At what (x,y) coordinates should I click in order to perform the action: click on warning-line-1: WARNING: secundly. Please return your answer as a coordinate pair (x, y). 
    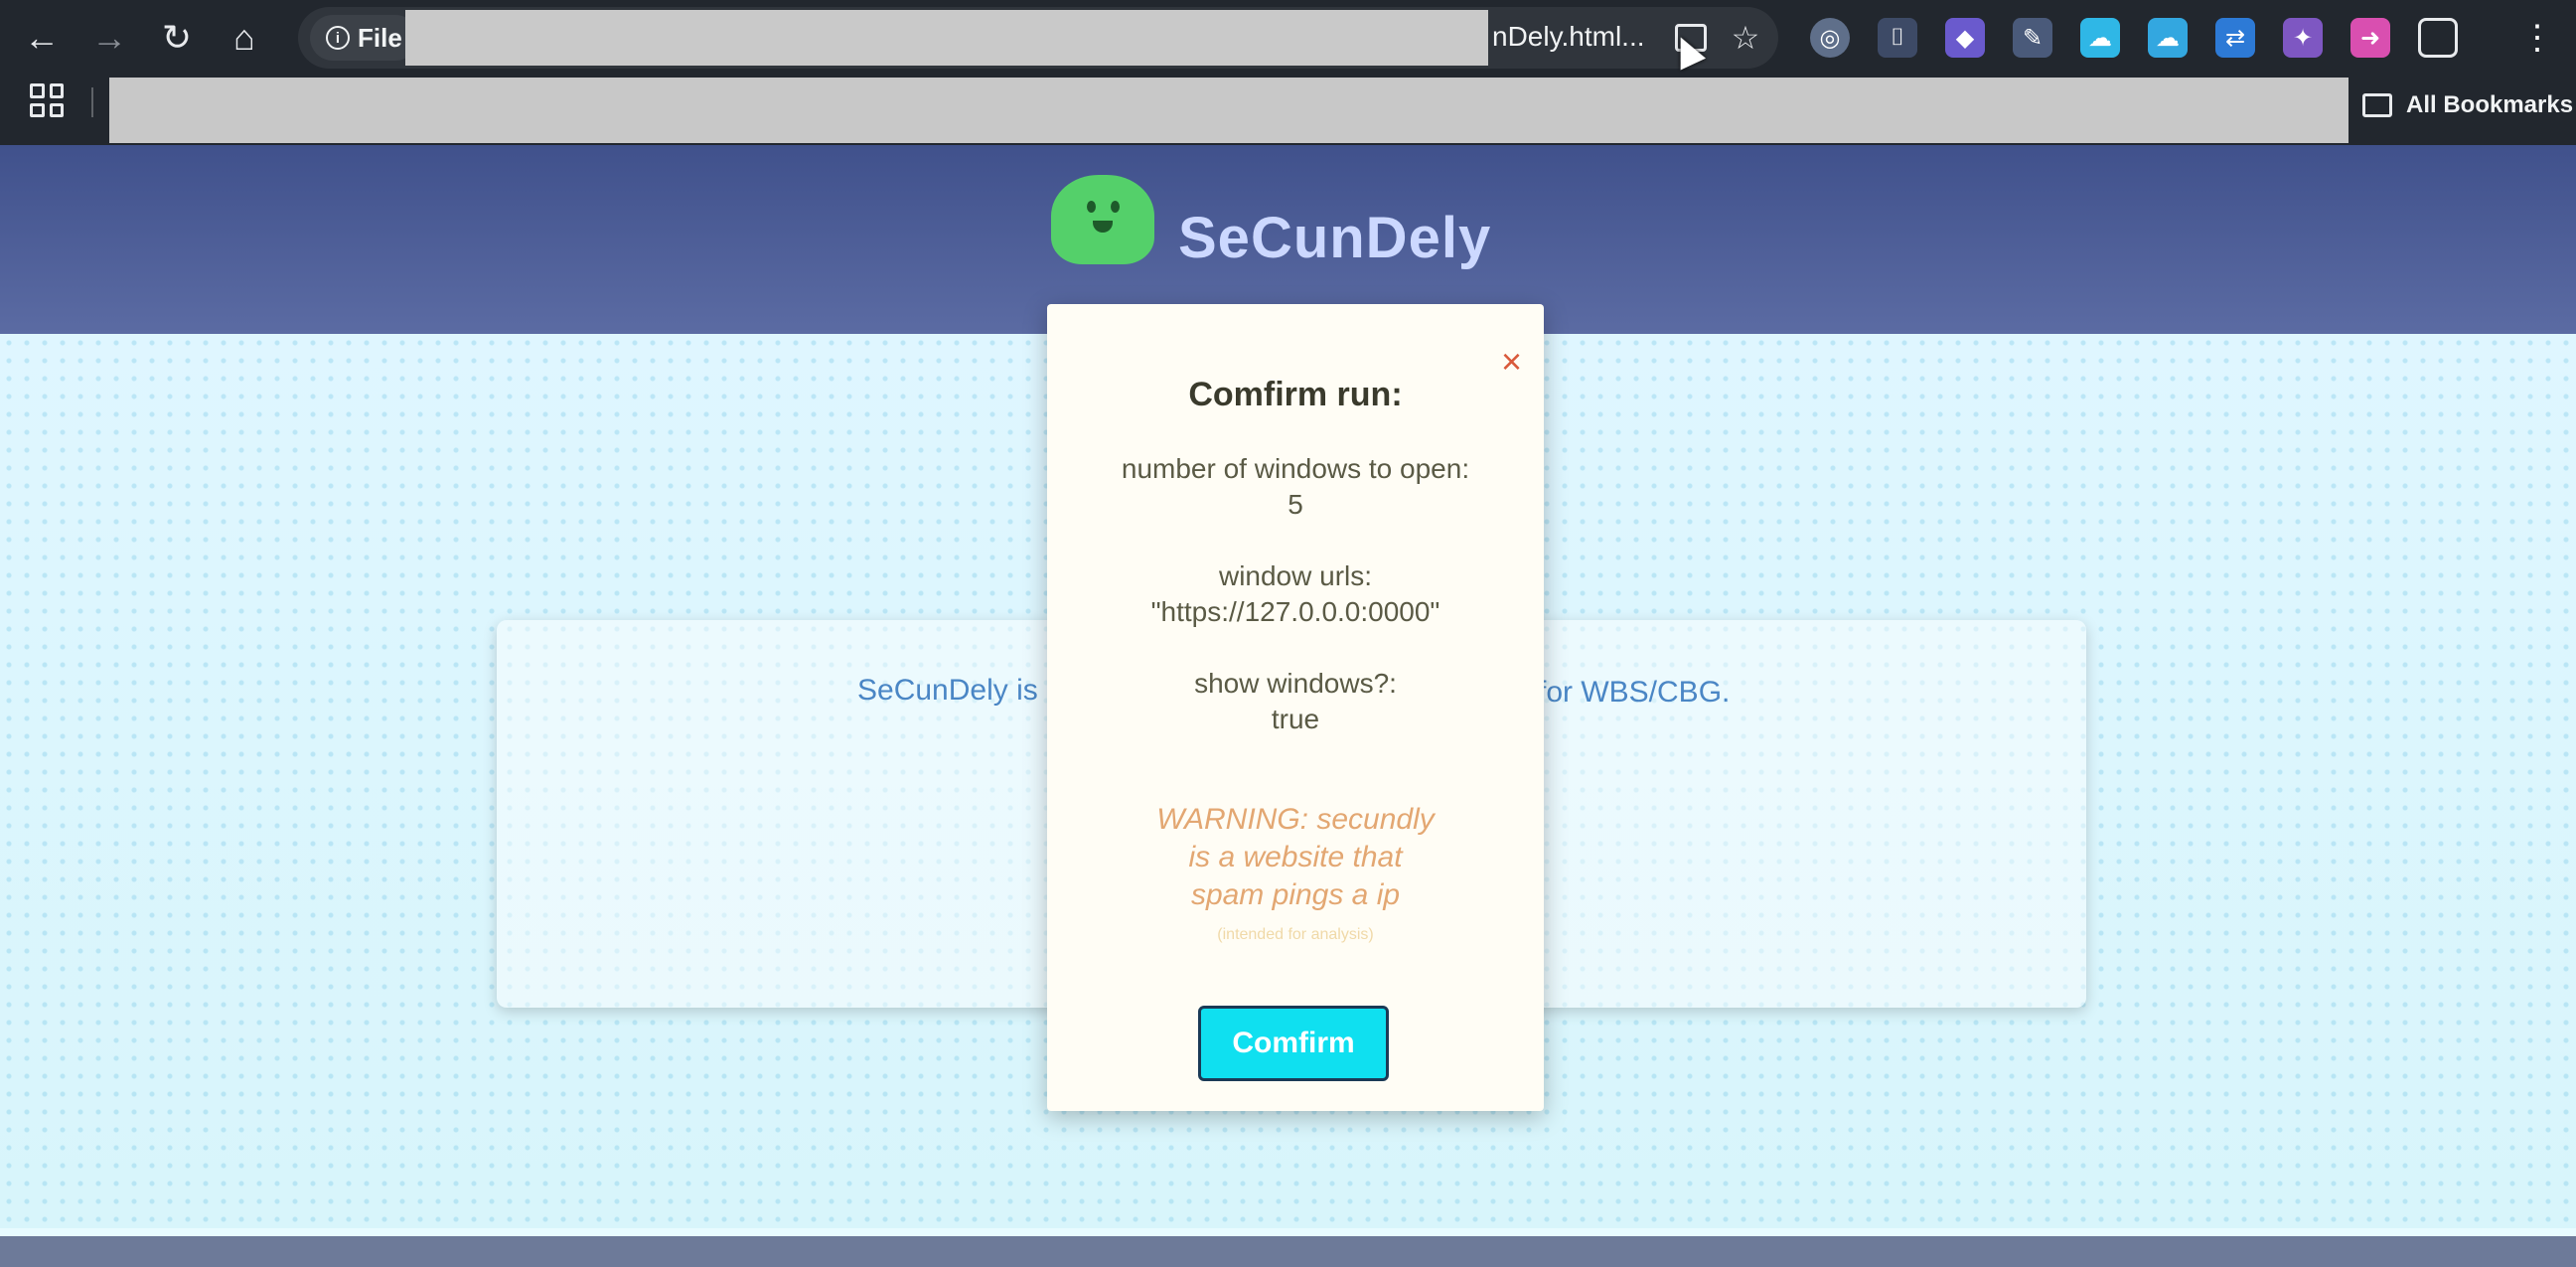
    Looking at the image, I should click on (1295, 820).